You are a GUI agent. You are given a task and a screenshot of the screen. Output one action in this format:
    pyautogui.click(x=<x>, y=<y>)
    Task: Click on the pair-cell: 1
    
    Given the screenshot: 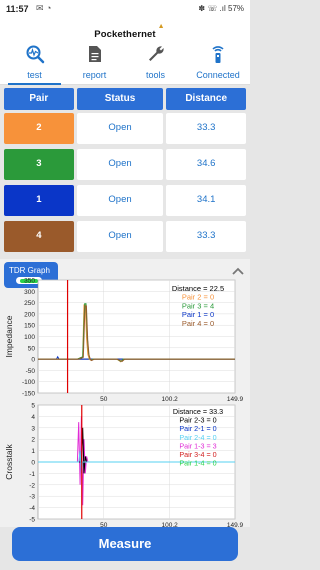 What is the action you would take?
    pyautogui.click(x=39, y=200)
    